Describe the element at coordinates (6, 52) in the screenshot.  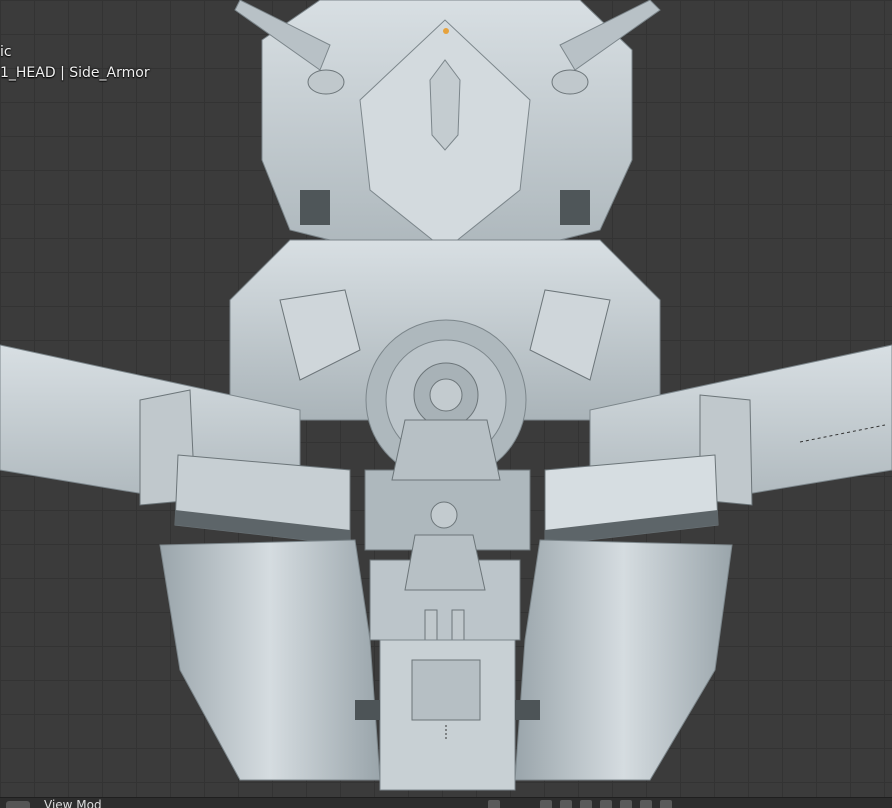
I see `viewport-view-name: ic` at that location.